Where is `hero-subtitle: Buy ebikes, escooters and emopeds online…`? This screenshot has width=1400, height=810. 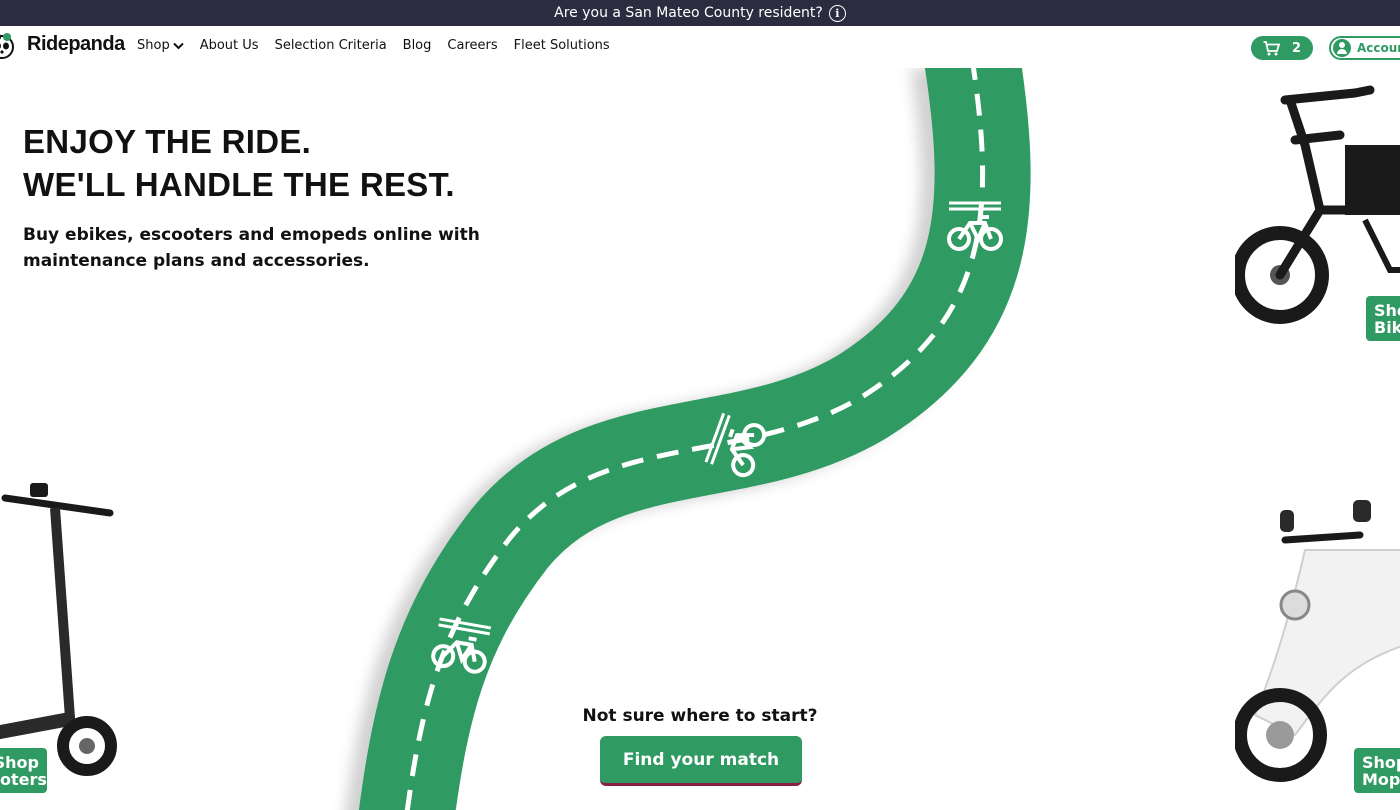 hero-subtitle: Buy ebikes, escooters and emopeds online… is located at coordinates (251, 248).